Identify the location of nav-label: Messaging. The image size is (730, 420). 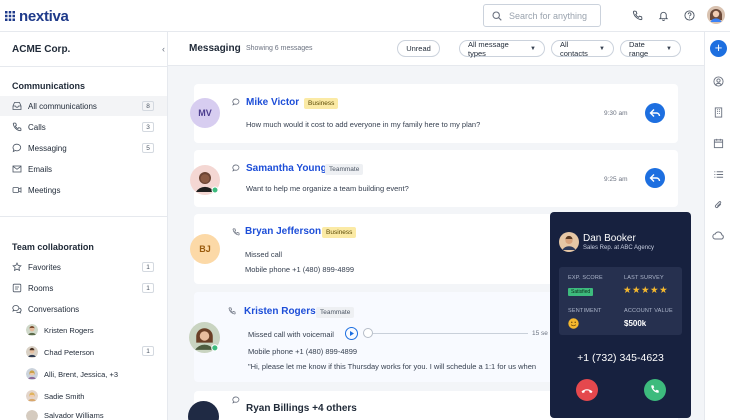
(47, 148).